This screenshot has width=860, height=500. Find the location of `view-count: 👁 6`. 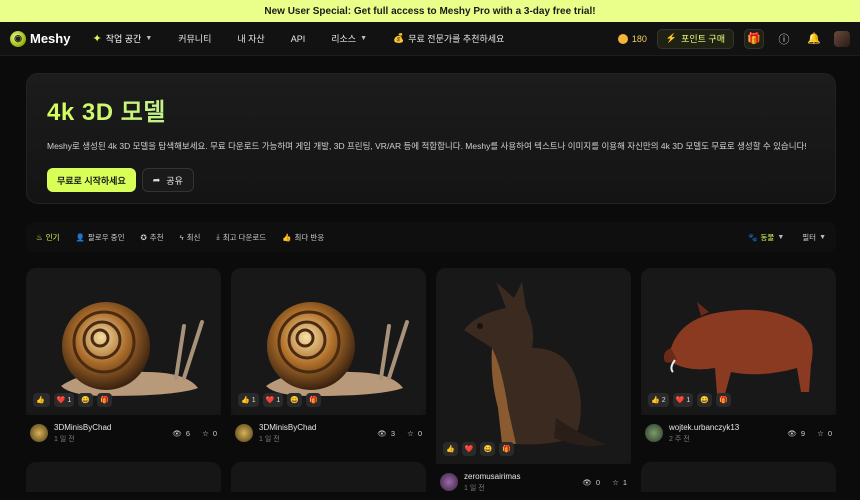

view-count: 👁 6 is located at coordinates (181, 433).